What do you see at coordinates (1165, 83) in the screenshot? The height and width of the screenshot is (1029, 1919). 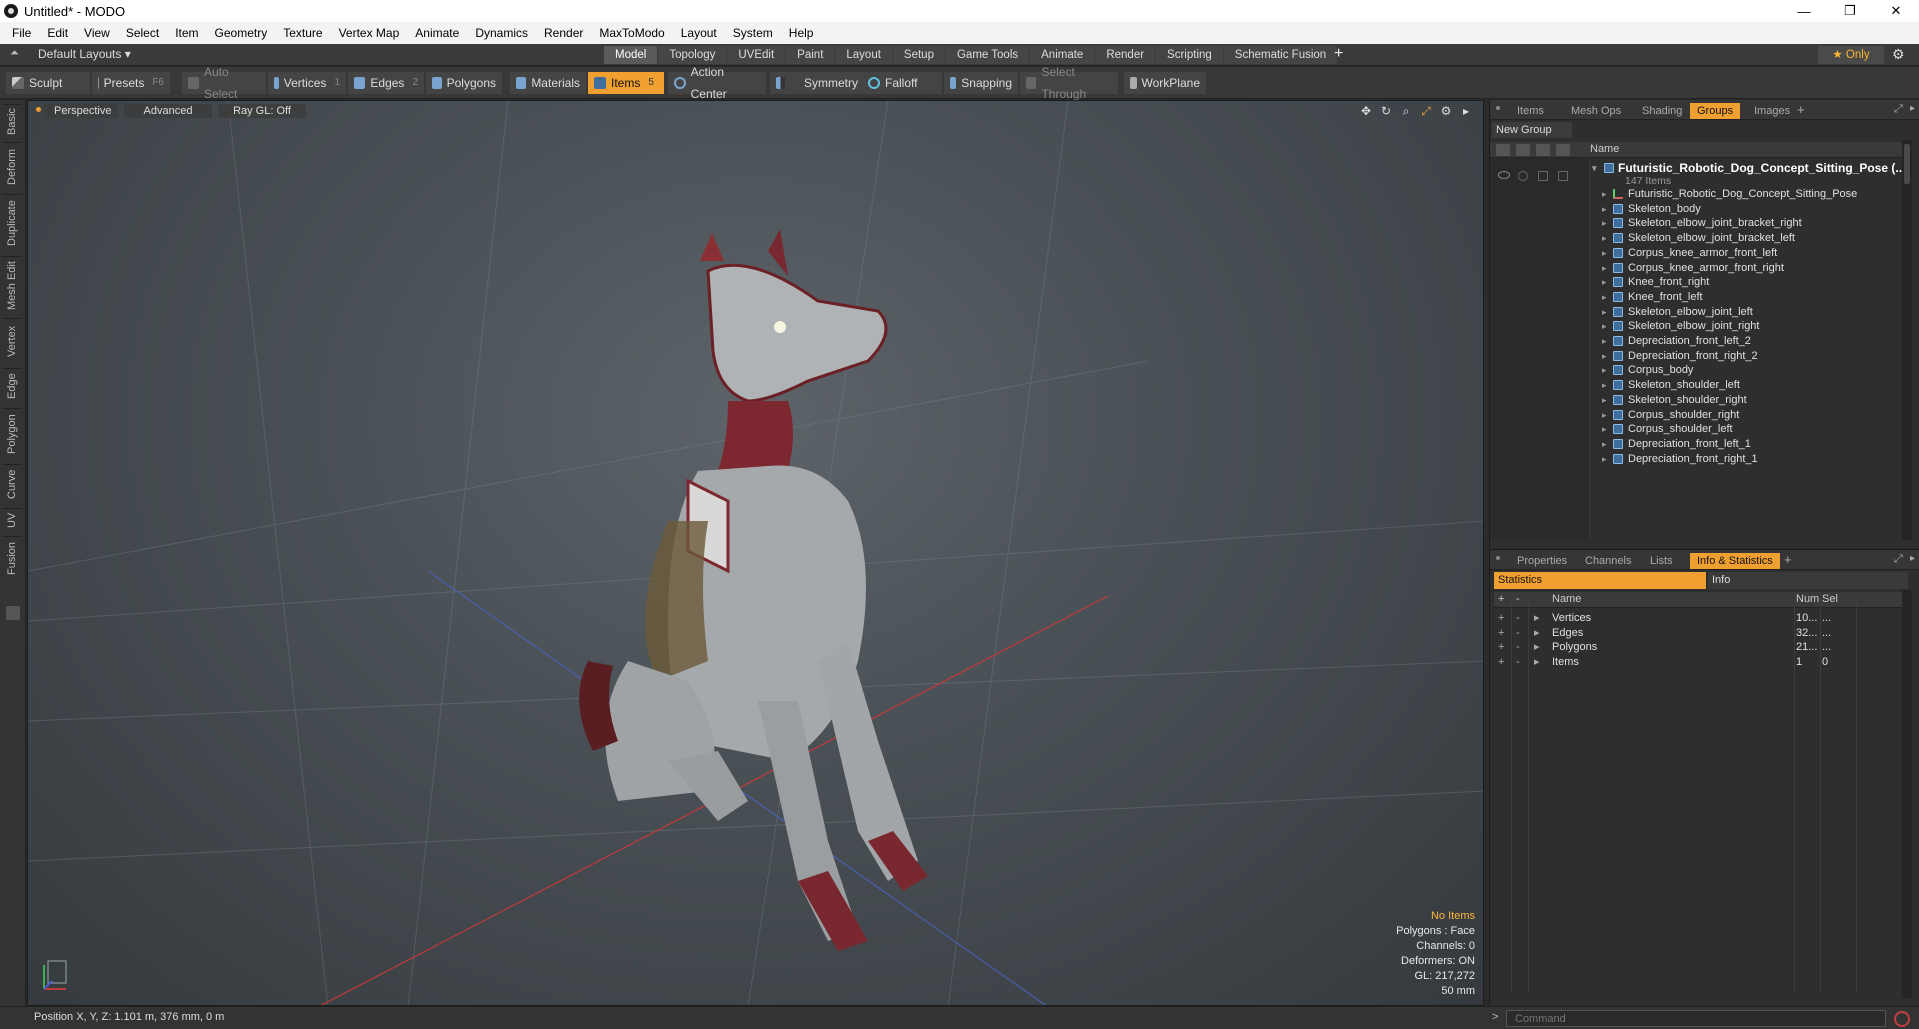 I see `workplane-button: WorkPlane` at bounding box center [1165, 83].